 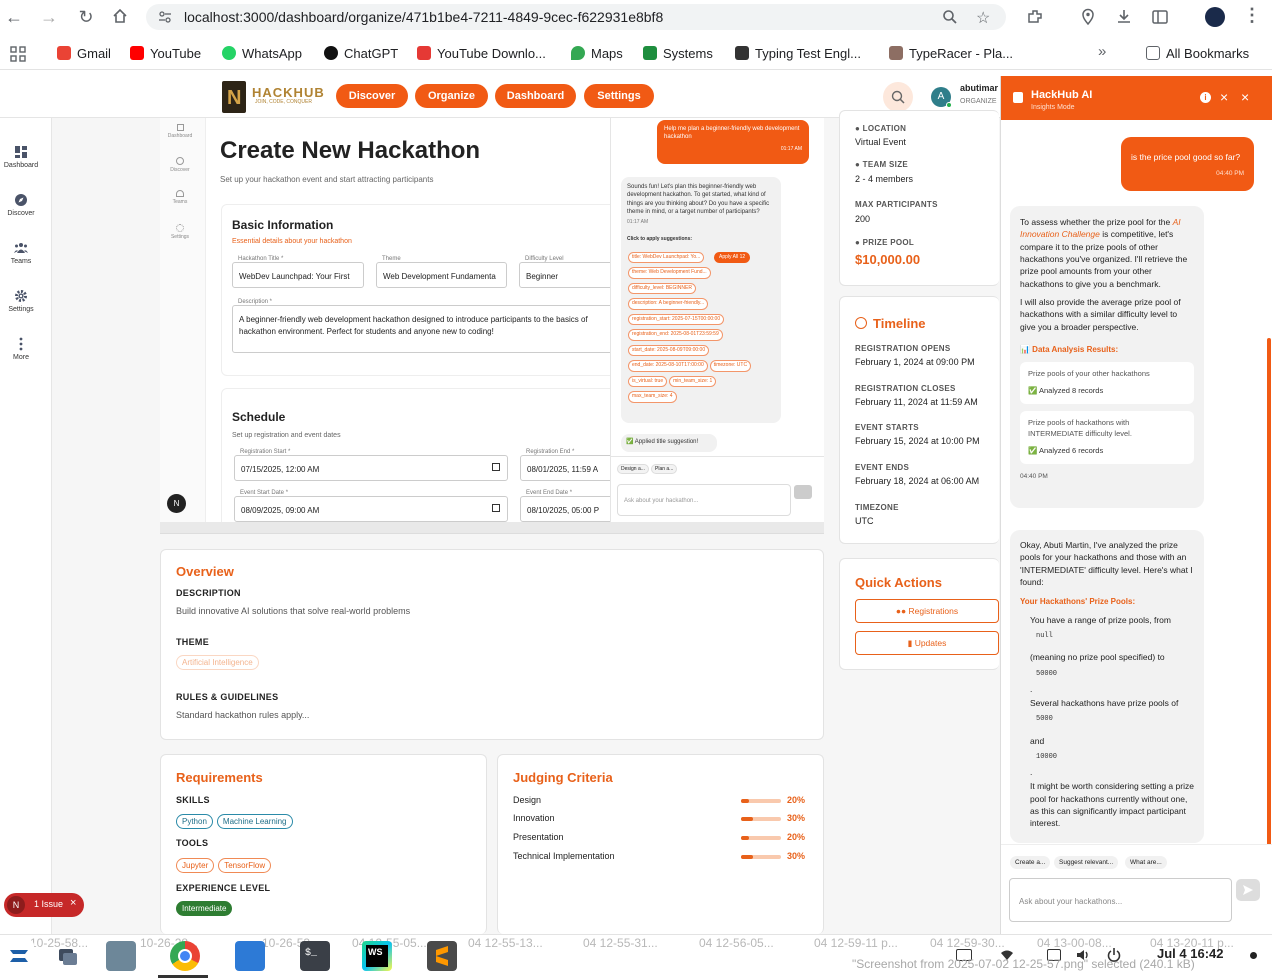 What do you see at coordinates (424, 53) in the screenshot?
I see `download-app-icon` at bounding box center [424, 53].